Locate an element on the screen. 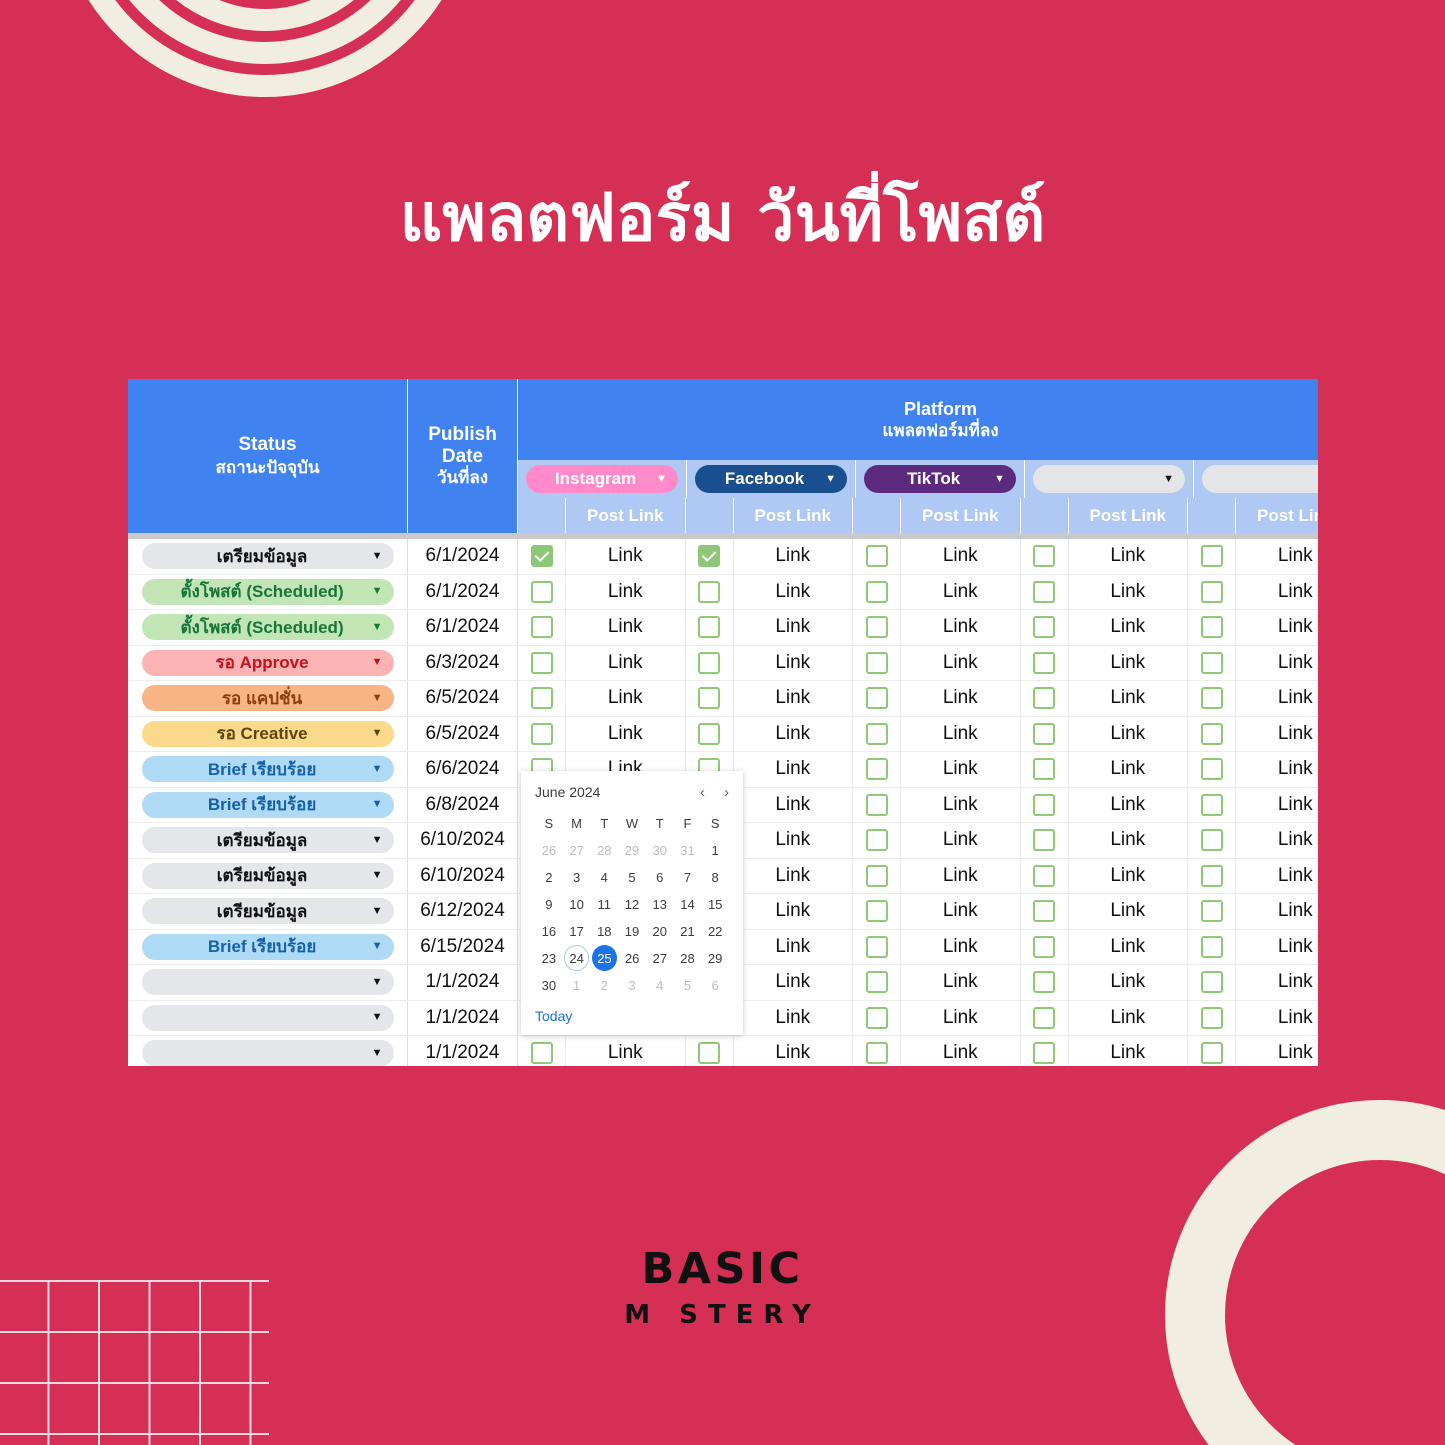  calendar-day: 18 is located at coordinates (604, 931).